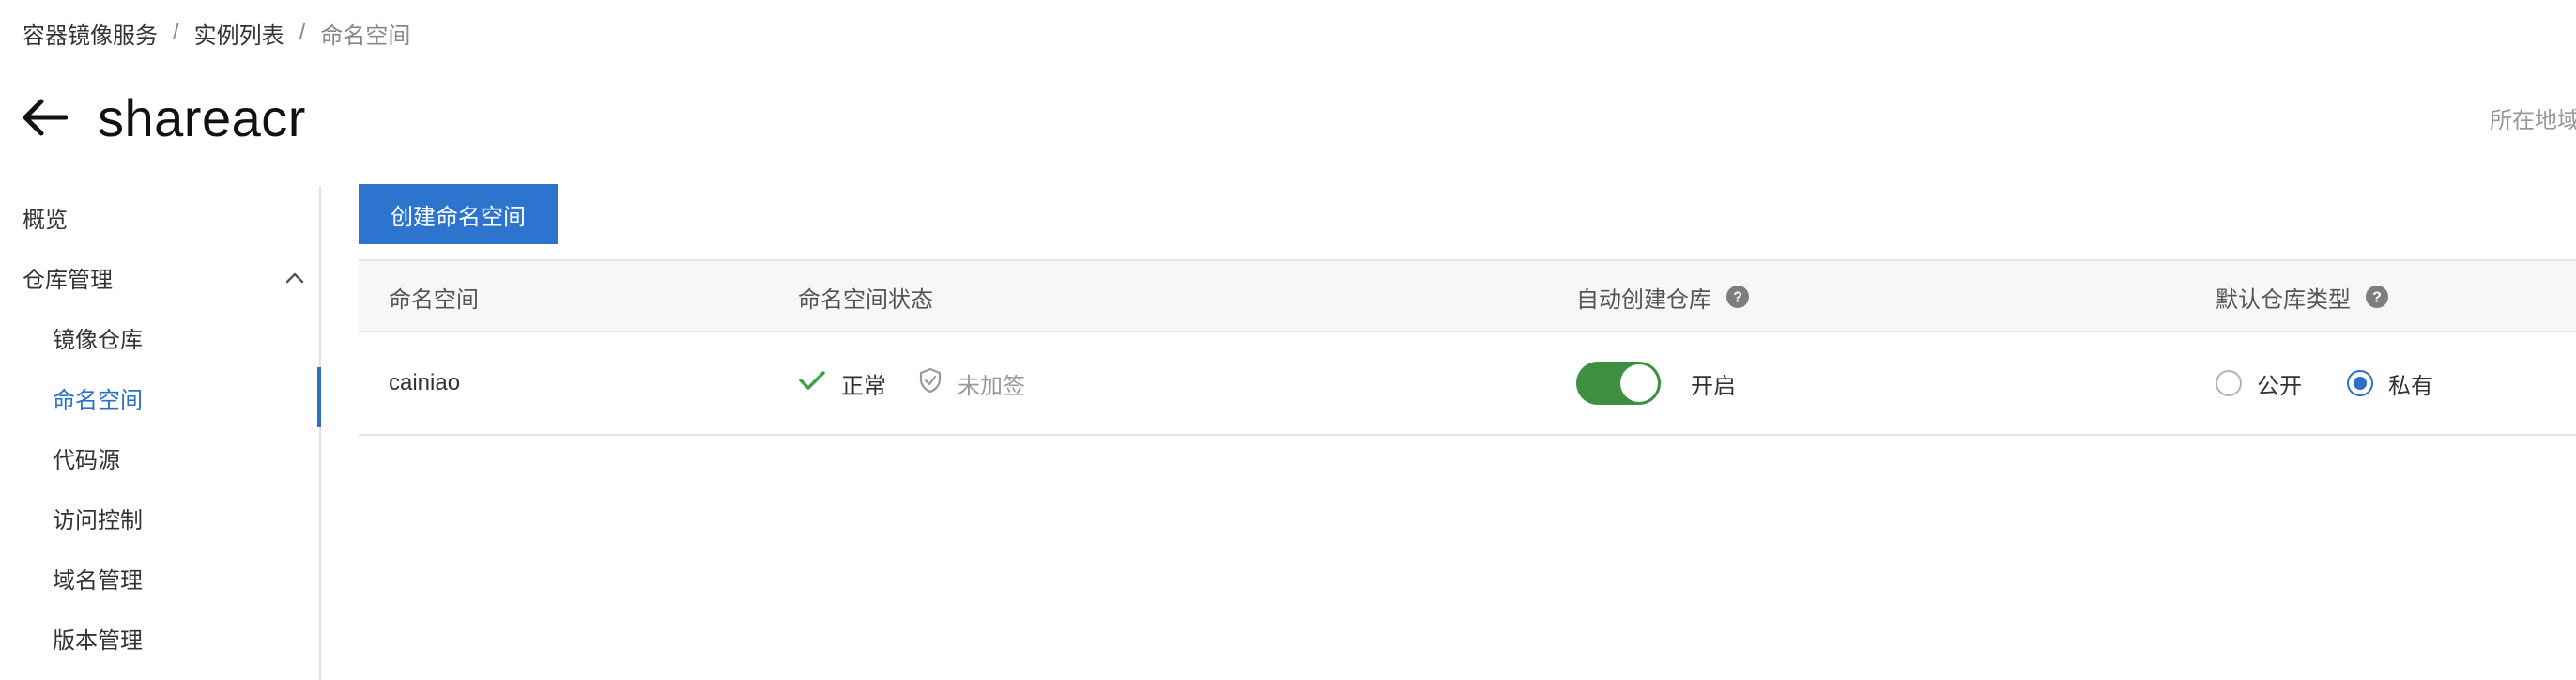  What do you see at coordinates (2284, 299) in the screenshot?
I see `column-header-default-type-label: 默认仓库类型` at bounding box center [2284, 299].